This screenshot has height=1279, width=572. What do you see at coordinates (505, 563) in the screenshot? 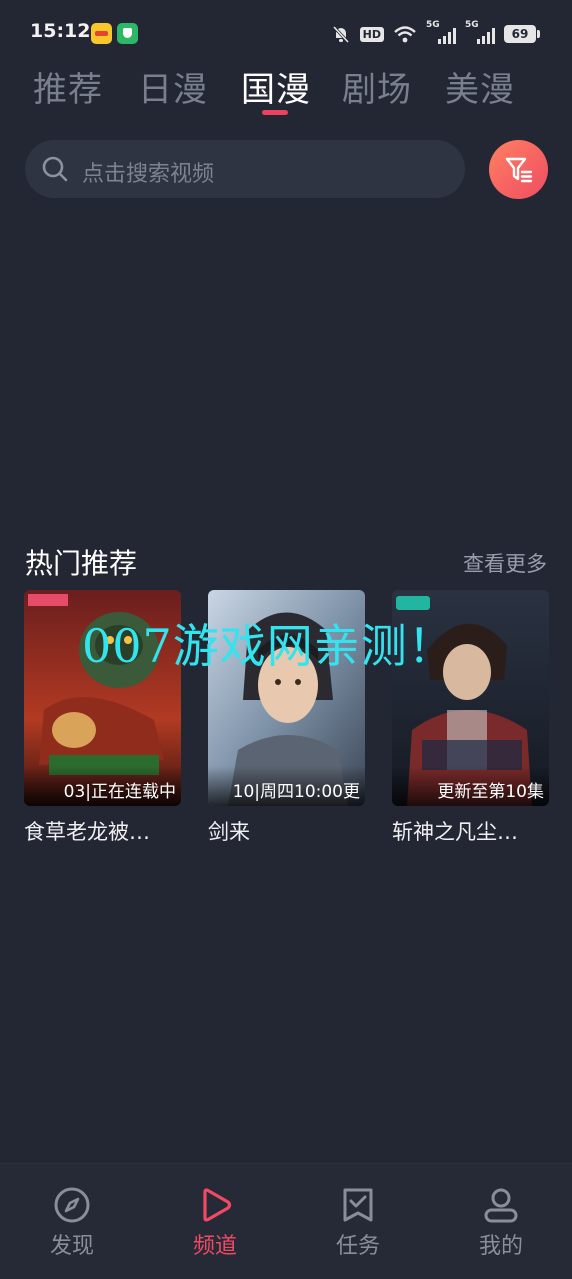
I see `view-more-link: 查看更多` at bounding box center [505, 563].